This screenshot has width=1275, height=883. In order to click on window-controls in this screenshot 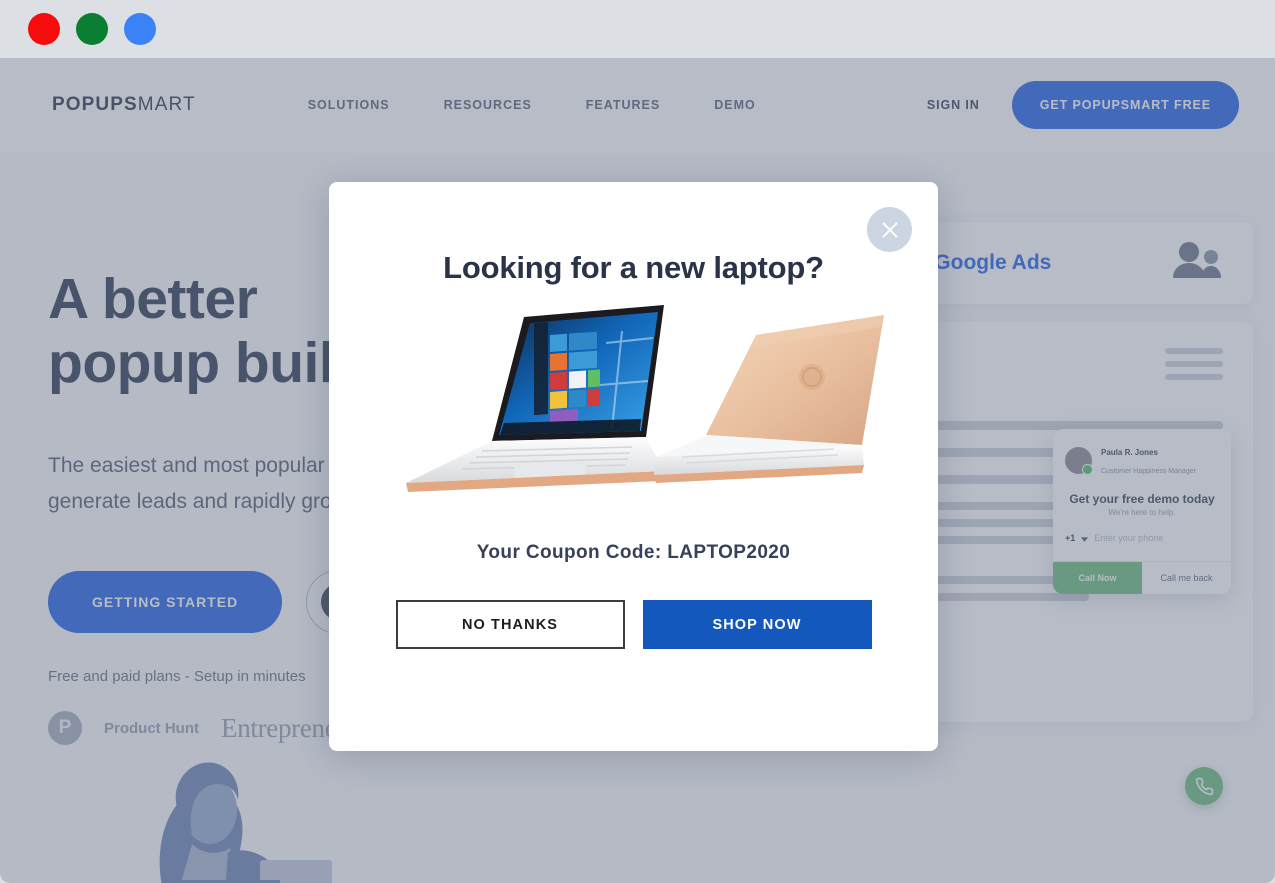, I will do `click(92, 29)`.